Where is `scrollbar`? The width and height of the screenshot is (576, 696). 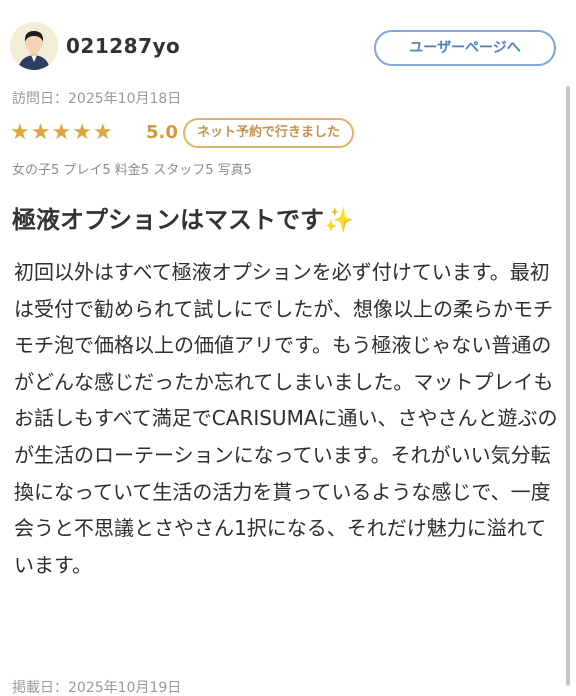
scrollbar is located at coordinates (568, 386).